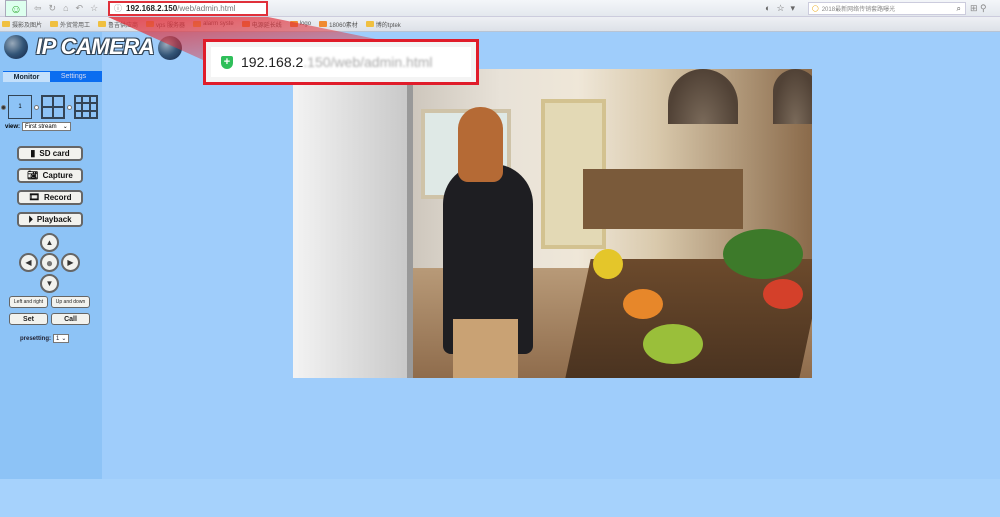  I want to click on bookmark-label: 博的tptek, so click(388, 25).